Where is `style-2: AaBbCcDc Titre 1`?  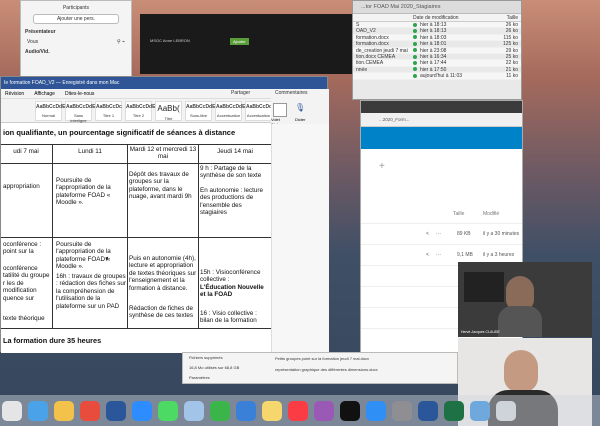 style-2: AaBbCcDc Titre 1 is located at coordinates (108, 110).